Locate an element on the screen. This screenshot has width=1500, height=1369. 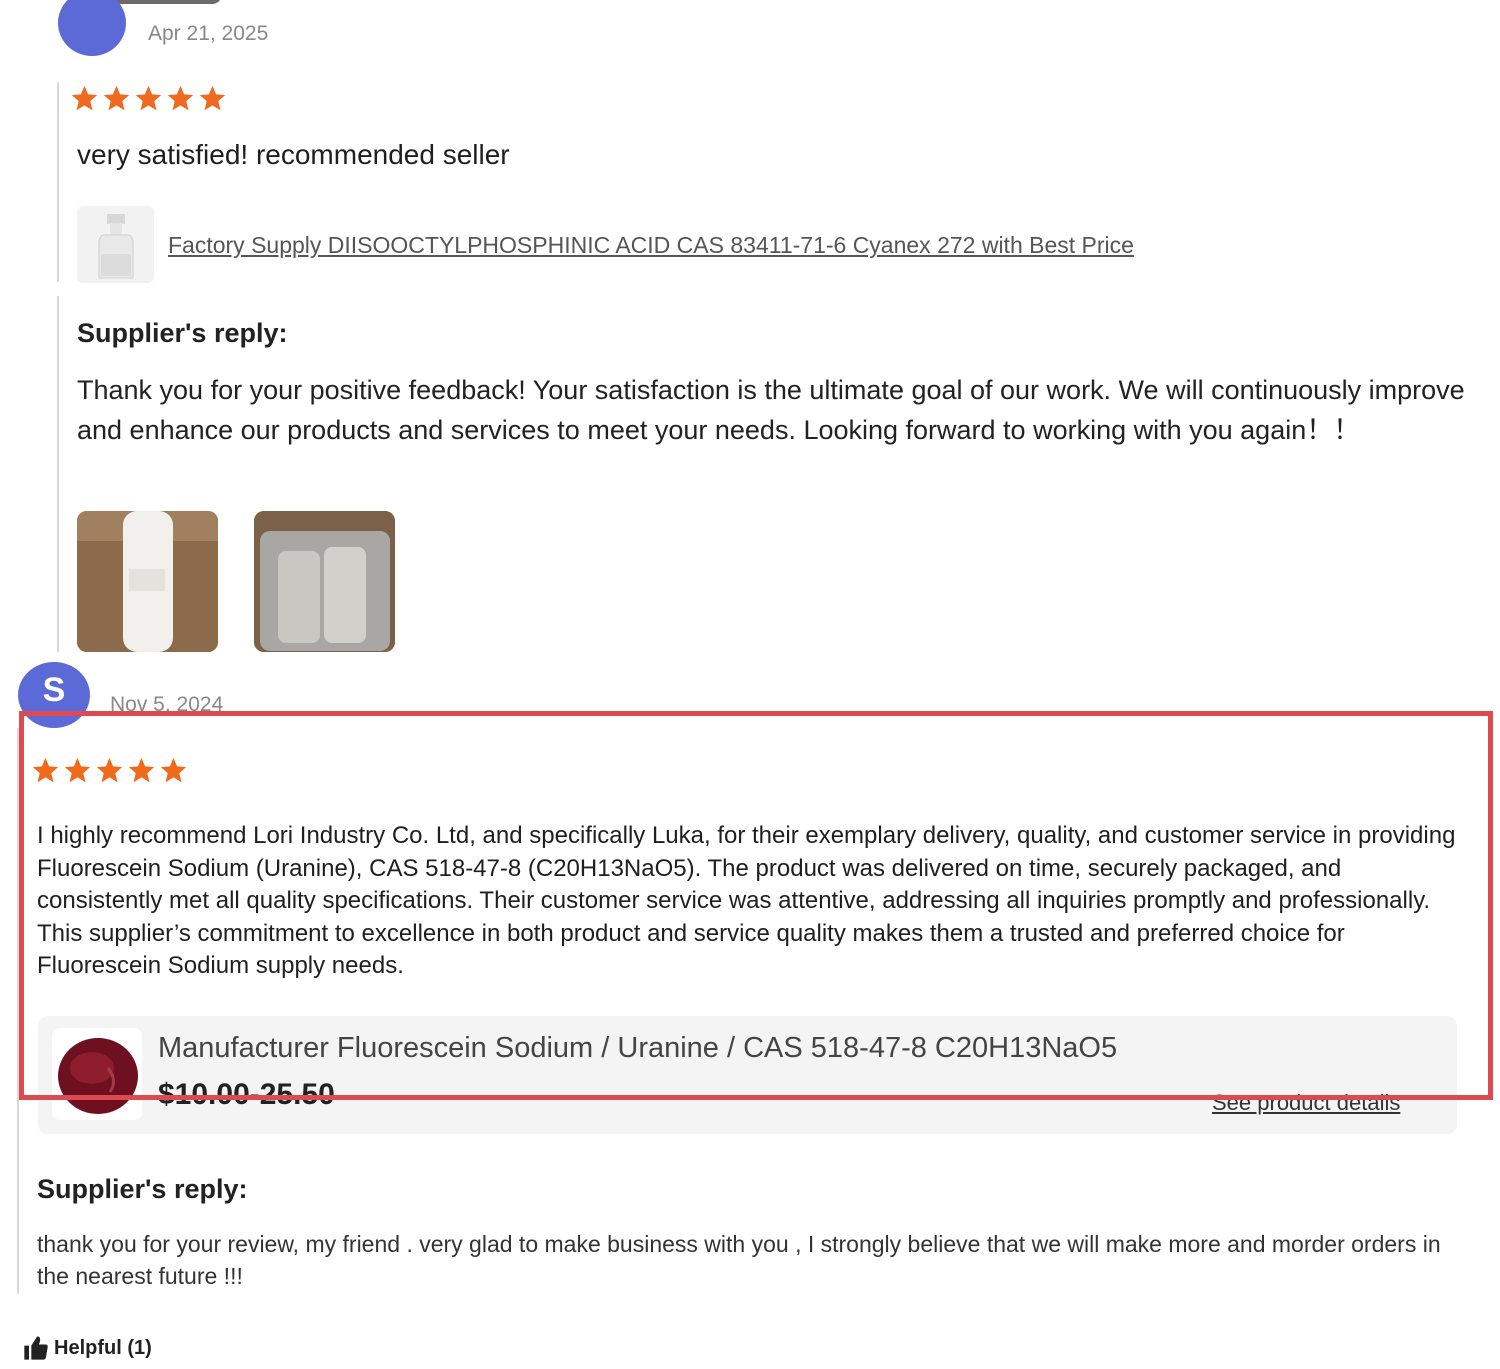
reviewer-avatar is located at coordinates (92, 28).